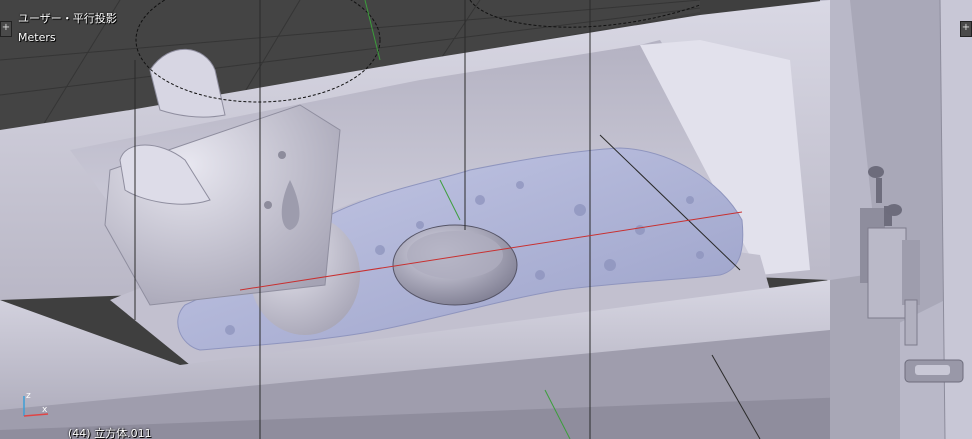 The width and height of the screenshot is (972, 439). I want to click on axis-z-label: z, so click(28, 396).